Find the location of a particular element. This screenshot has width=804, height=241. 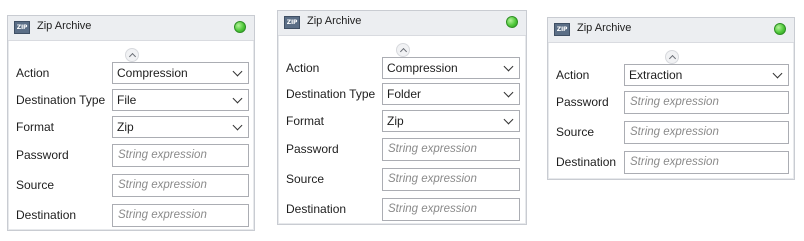

destination-type-row: Destination Type File is located at coordinates (131, 100).